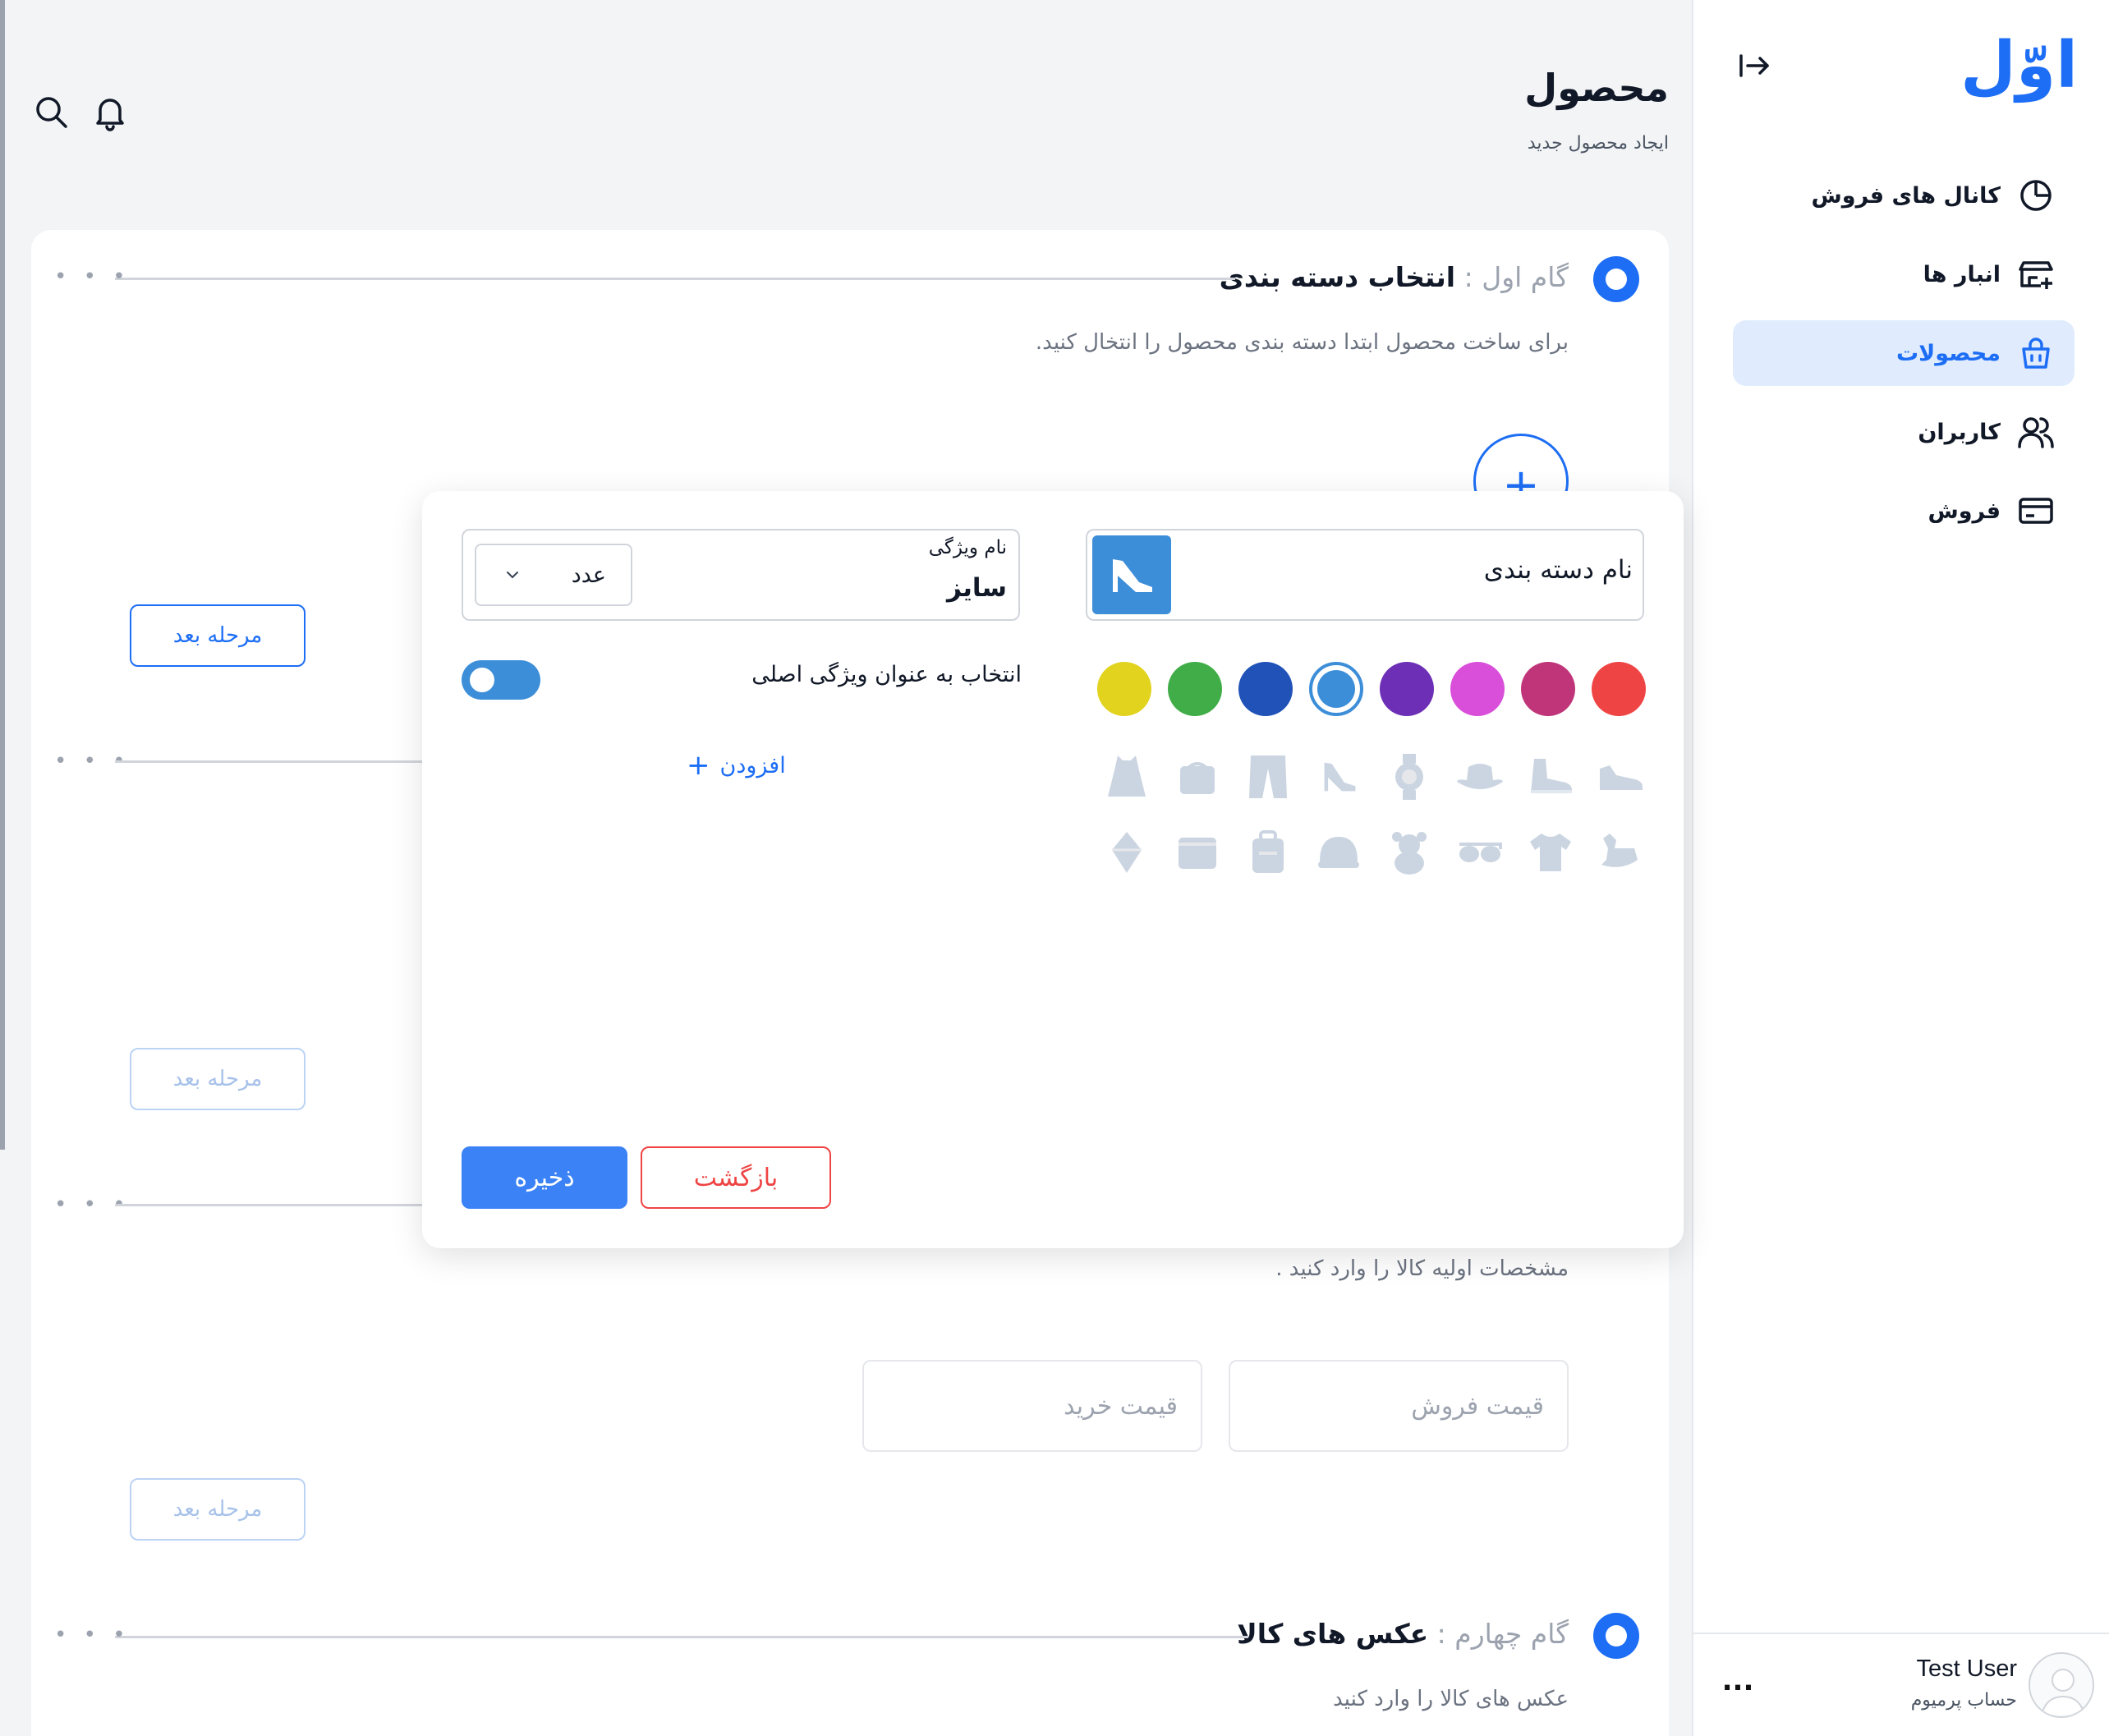 This screenshot has width=2109, height=1736. I want to click on color-swatch-purple, so click(1407, 689).